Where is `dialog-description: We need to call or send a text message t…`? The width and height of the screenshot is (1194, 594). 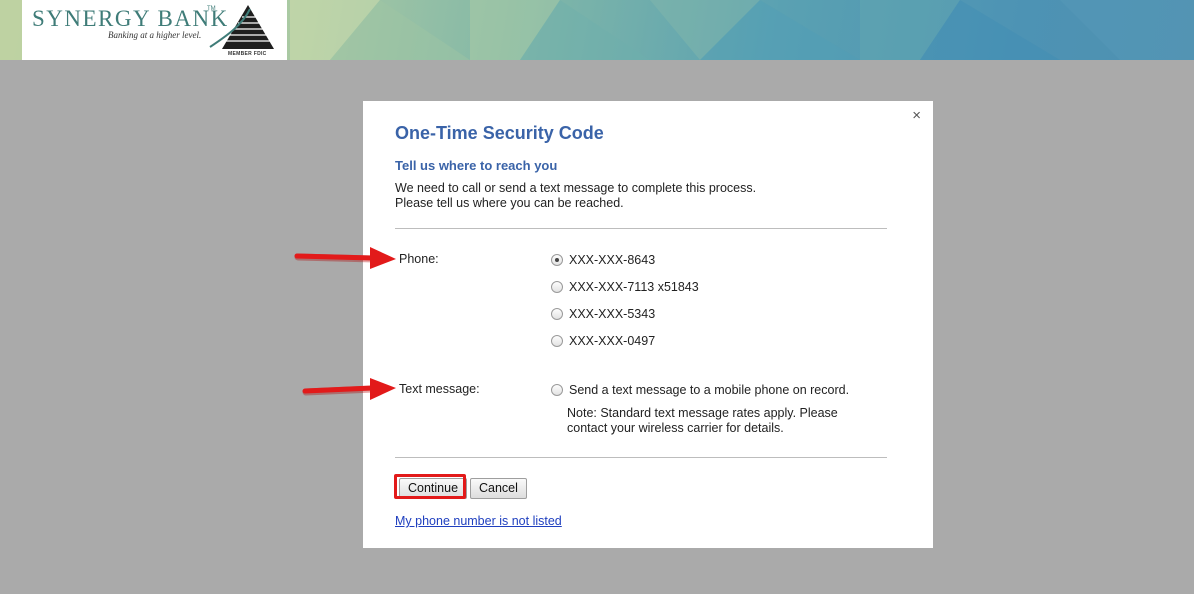 dialog-description: We need to call or send a text message t… is located at coordinates (615, 196).